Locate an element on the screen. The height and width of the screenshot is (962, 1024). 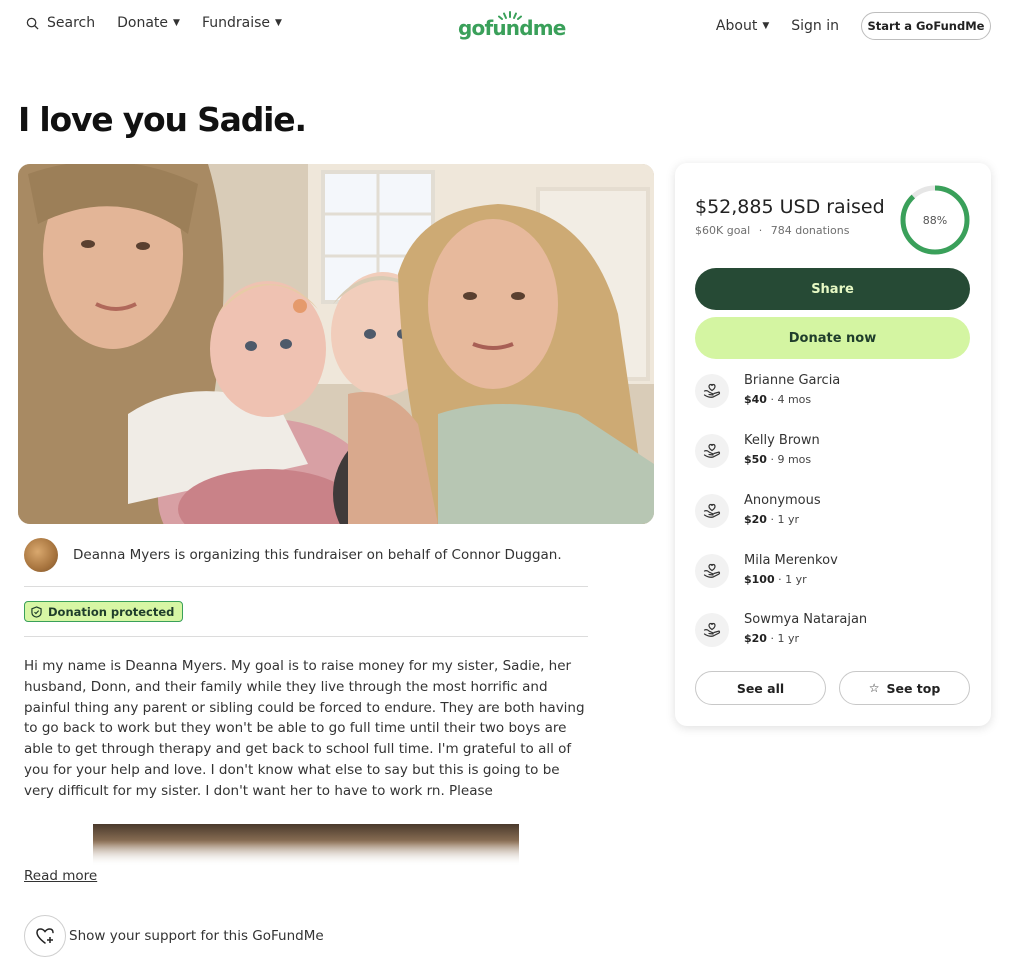
heart-plus-icon is located at coordinates (45, 936).